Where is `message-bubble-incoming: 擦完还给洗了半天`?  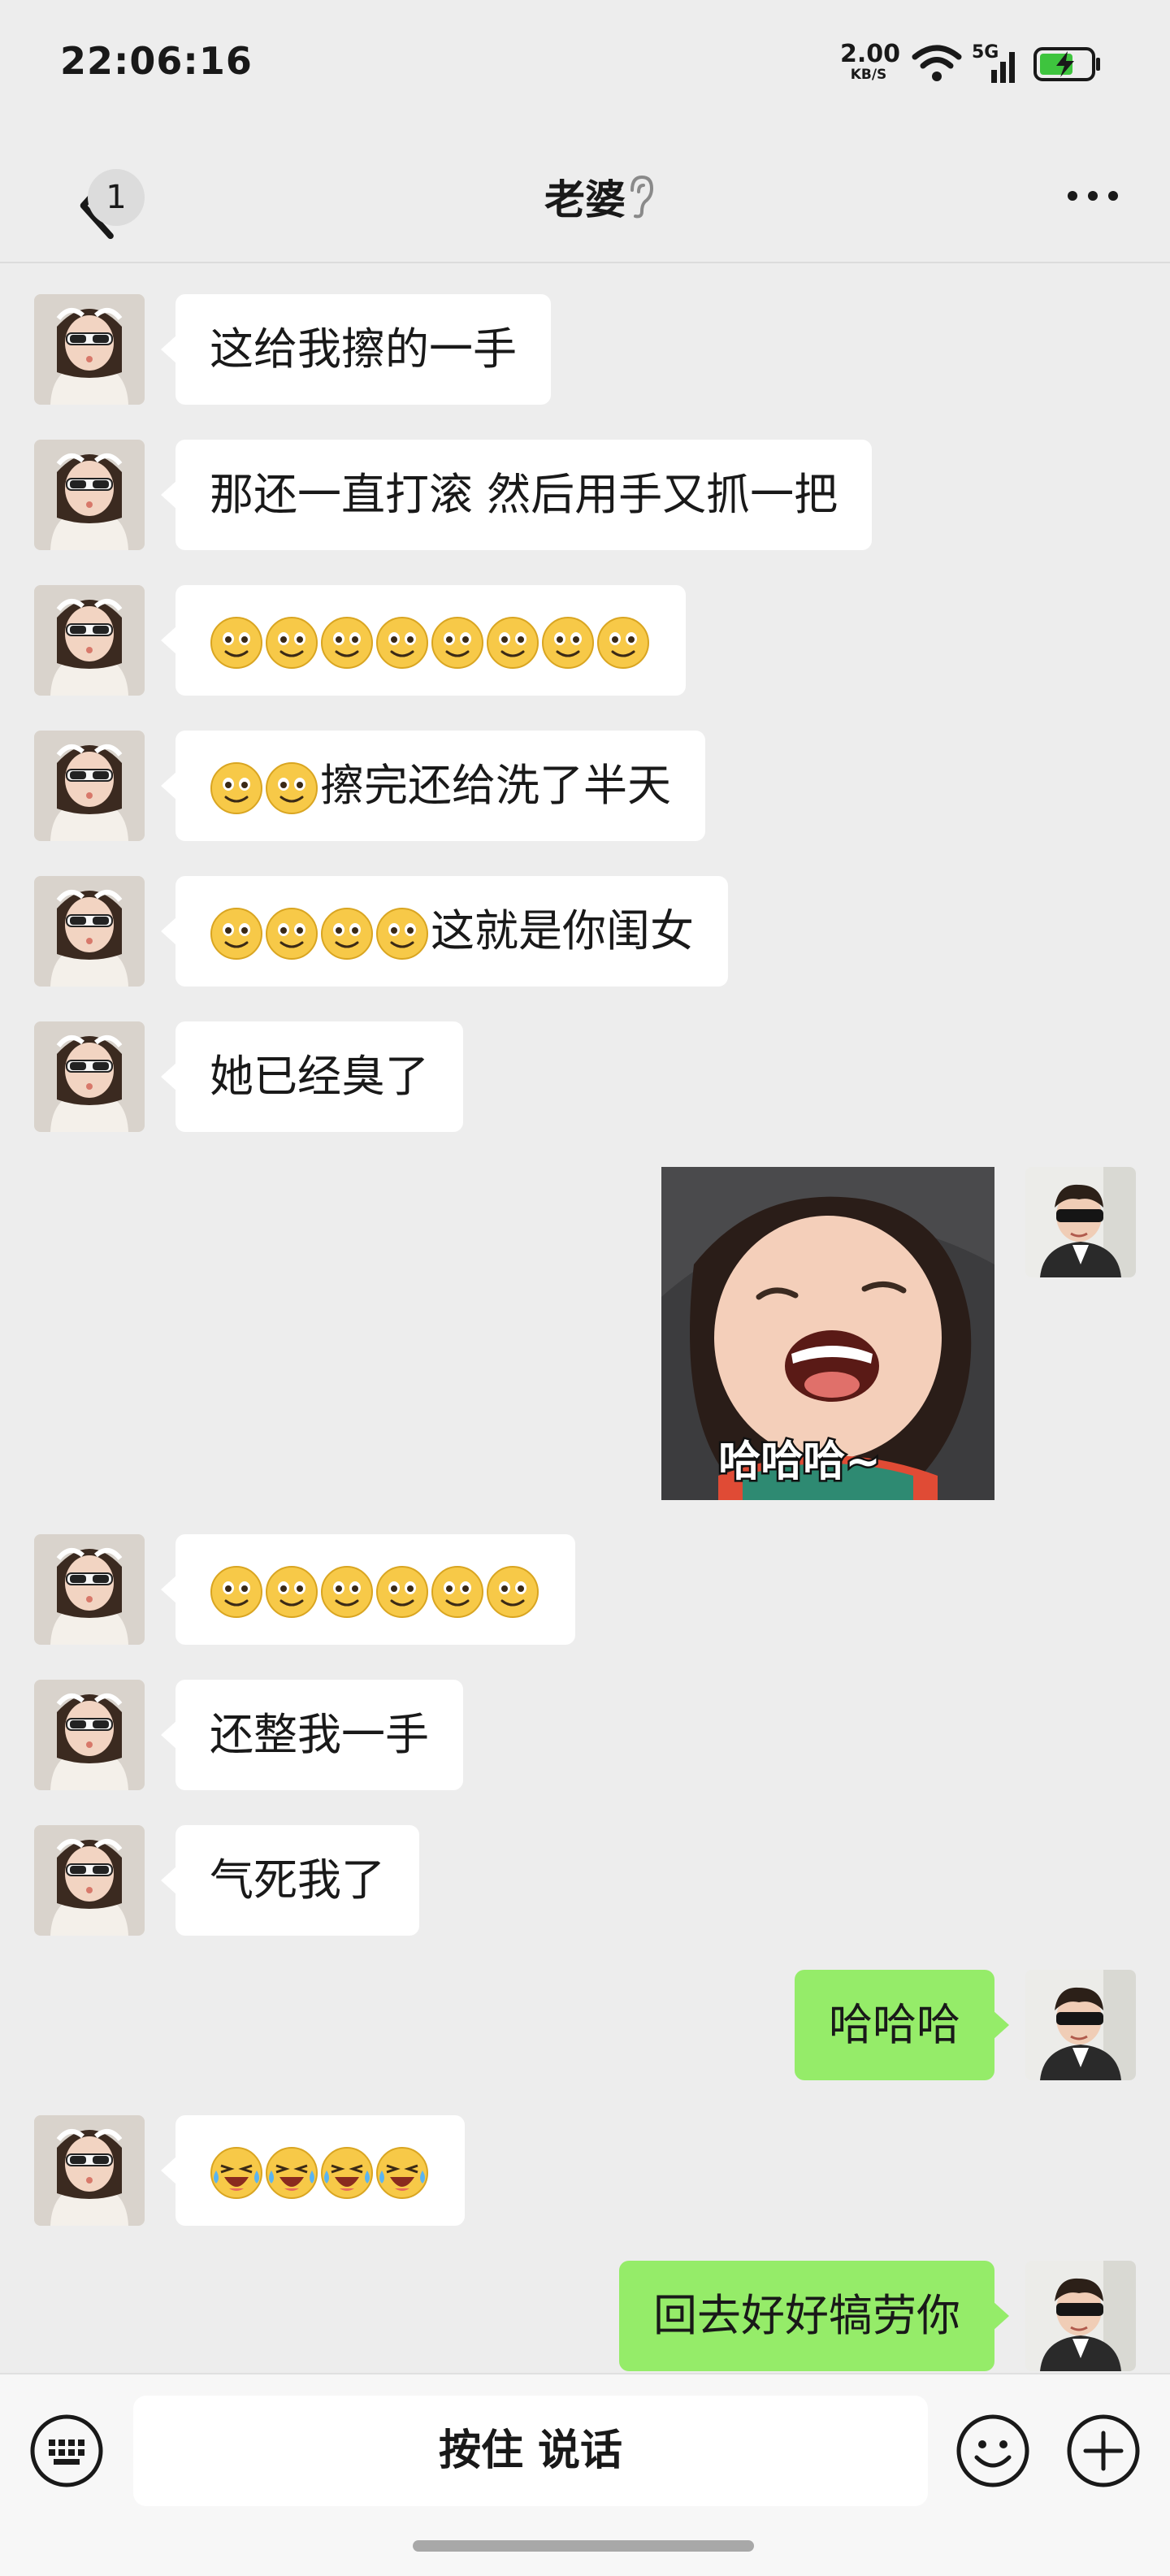 message-bubble-incoming: 擦完还给洗了半天 is located at coordinates (433, 786).